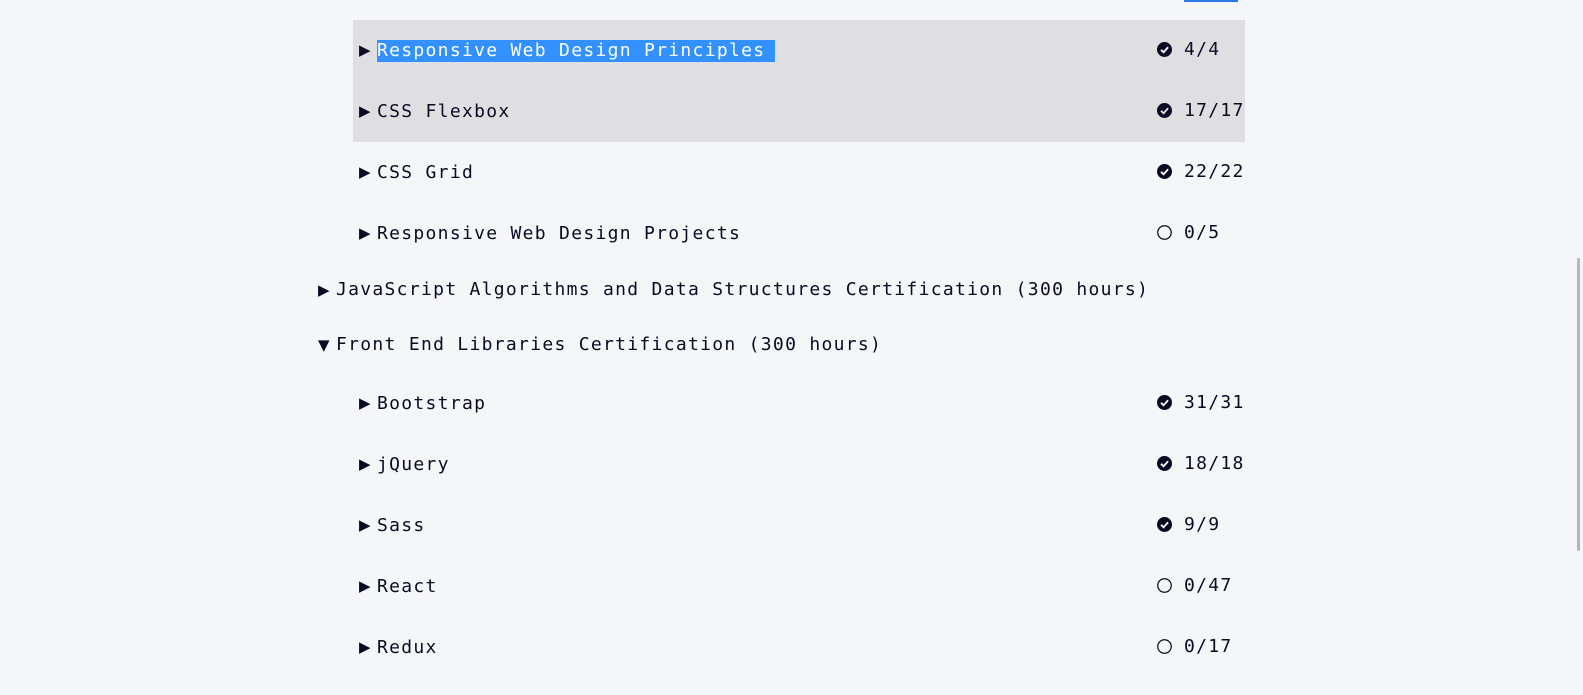  What do you see at coordinates (799, 403) in the screenshot?
I see `block-row-fel-0: ▶ Bootstrap` at bounding box center [799, 403].